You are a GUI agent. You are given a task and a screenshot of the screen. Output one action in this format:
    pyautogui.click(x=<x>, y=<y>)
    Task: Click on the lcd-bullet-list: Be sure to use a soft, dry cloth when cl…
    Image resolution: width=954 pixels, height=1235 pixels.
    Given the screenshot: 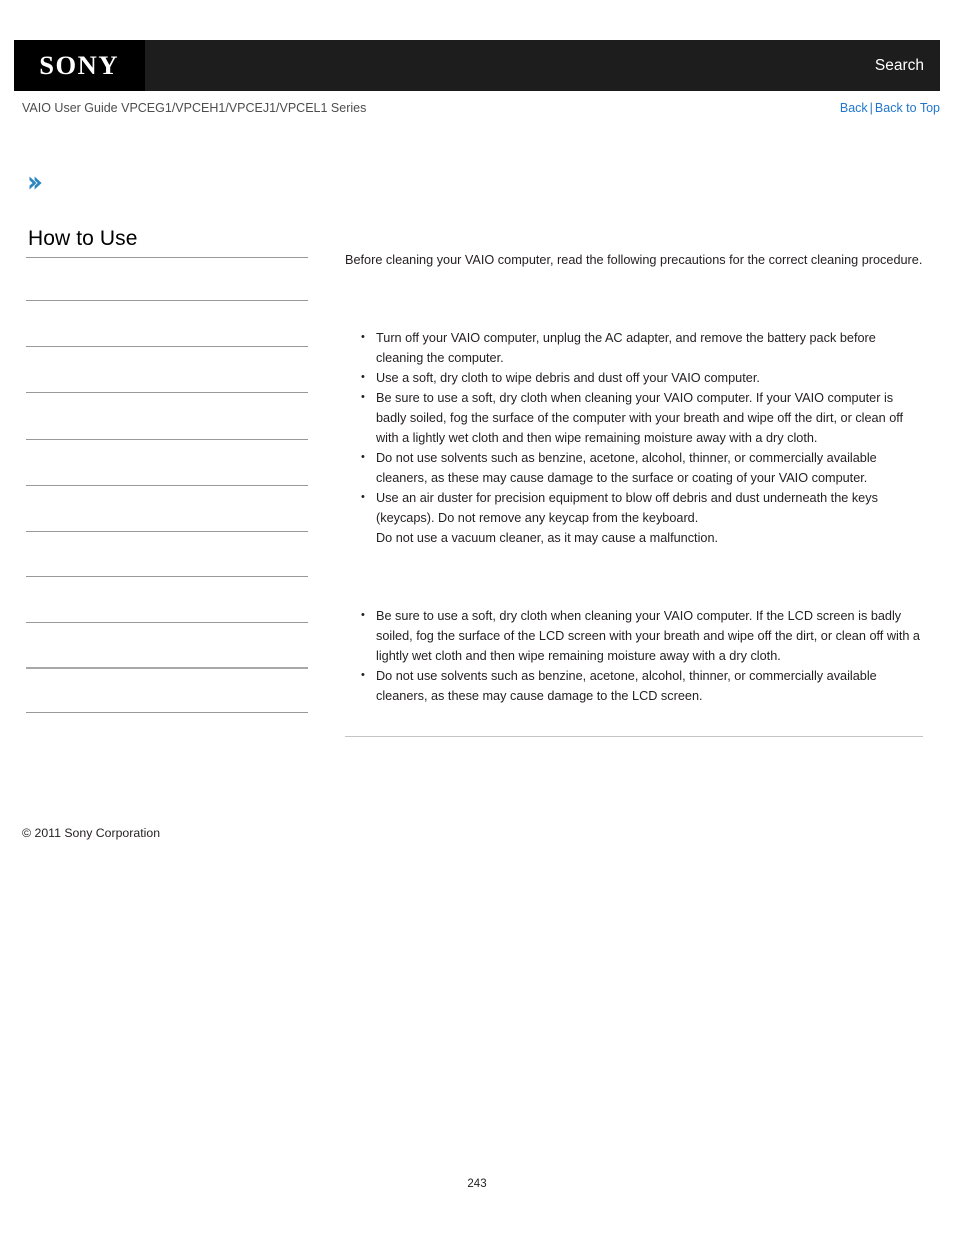 What is the action you would take?
    pyautogui.click(x=635, y=655)
    